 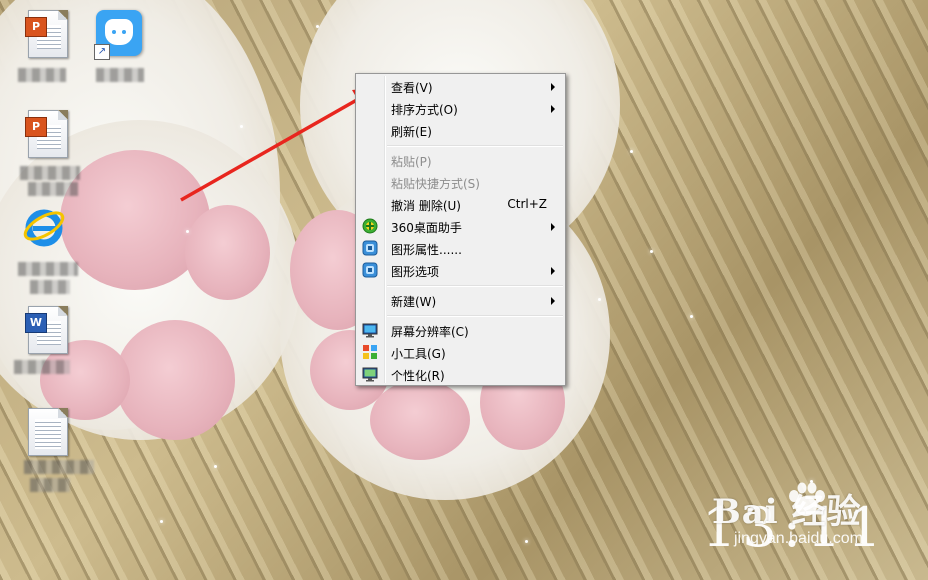 What do you see at coordinates (460, 352) in the screenshot?
I see `menu-item-gadgets: 小工具(G)` at bounding box center [460, 352].